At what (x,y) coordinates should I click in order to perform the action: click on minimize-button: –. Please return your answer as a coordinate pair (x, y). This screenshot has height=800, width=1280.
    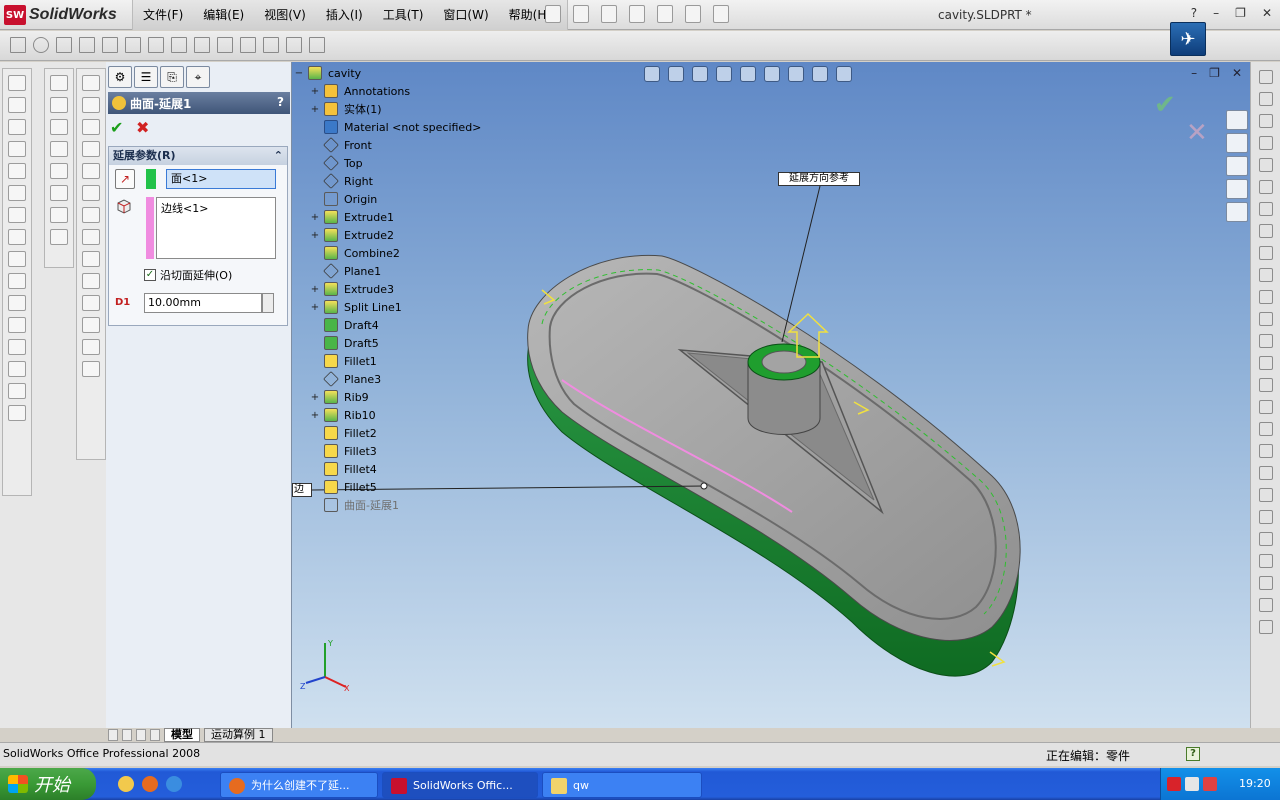
    Looking at the image, I should click on (1216, 13).